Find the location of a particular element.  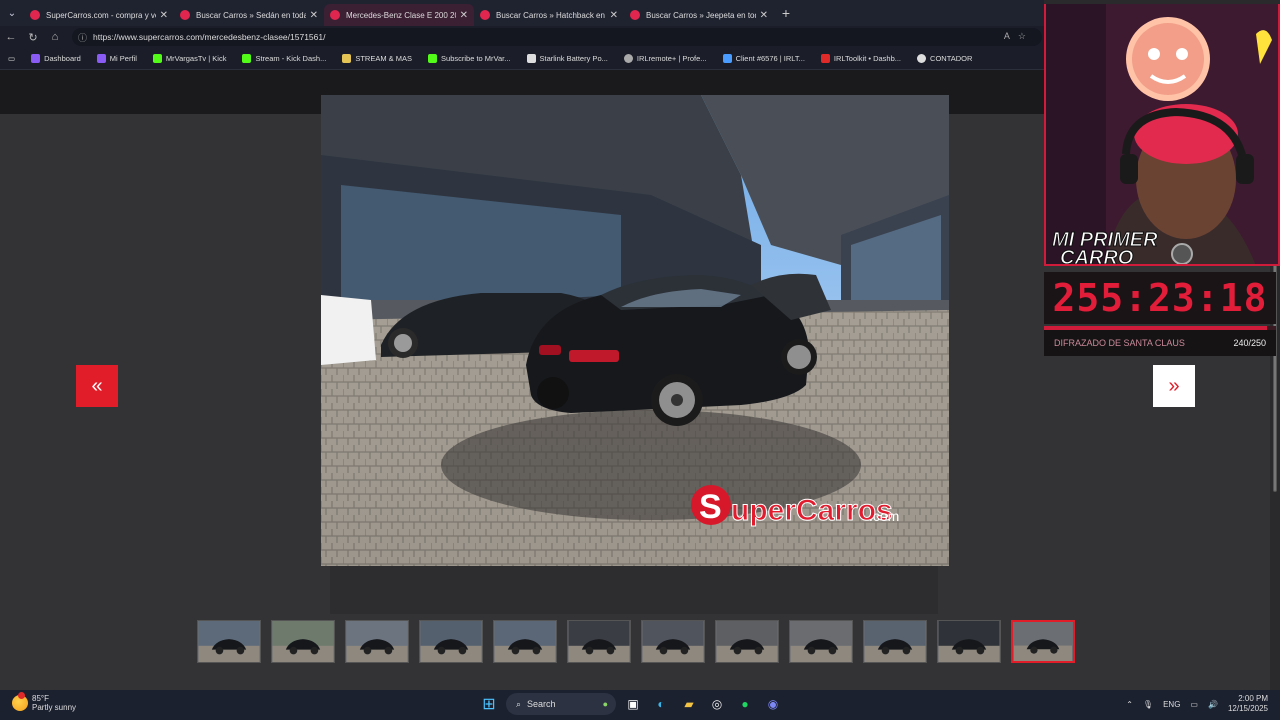

listing-details-background is located at coordinates (634, 590).